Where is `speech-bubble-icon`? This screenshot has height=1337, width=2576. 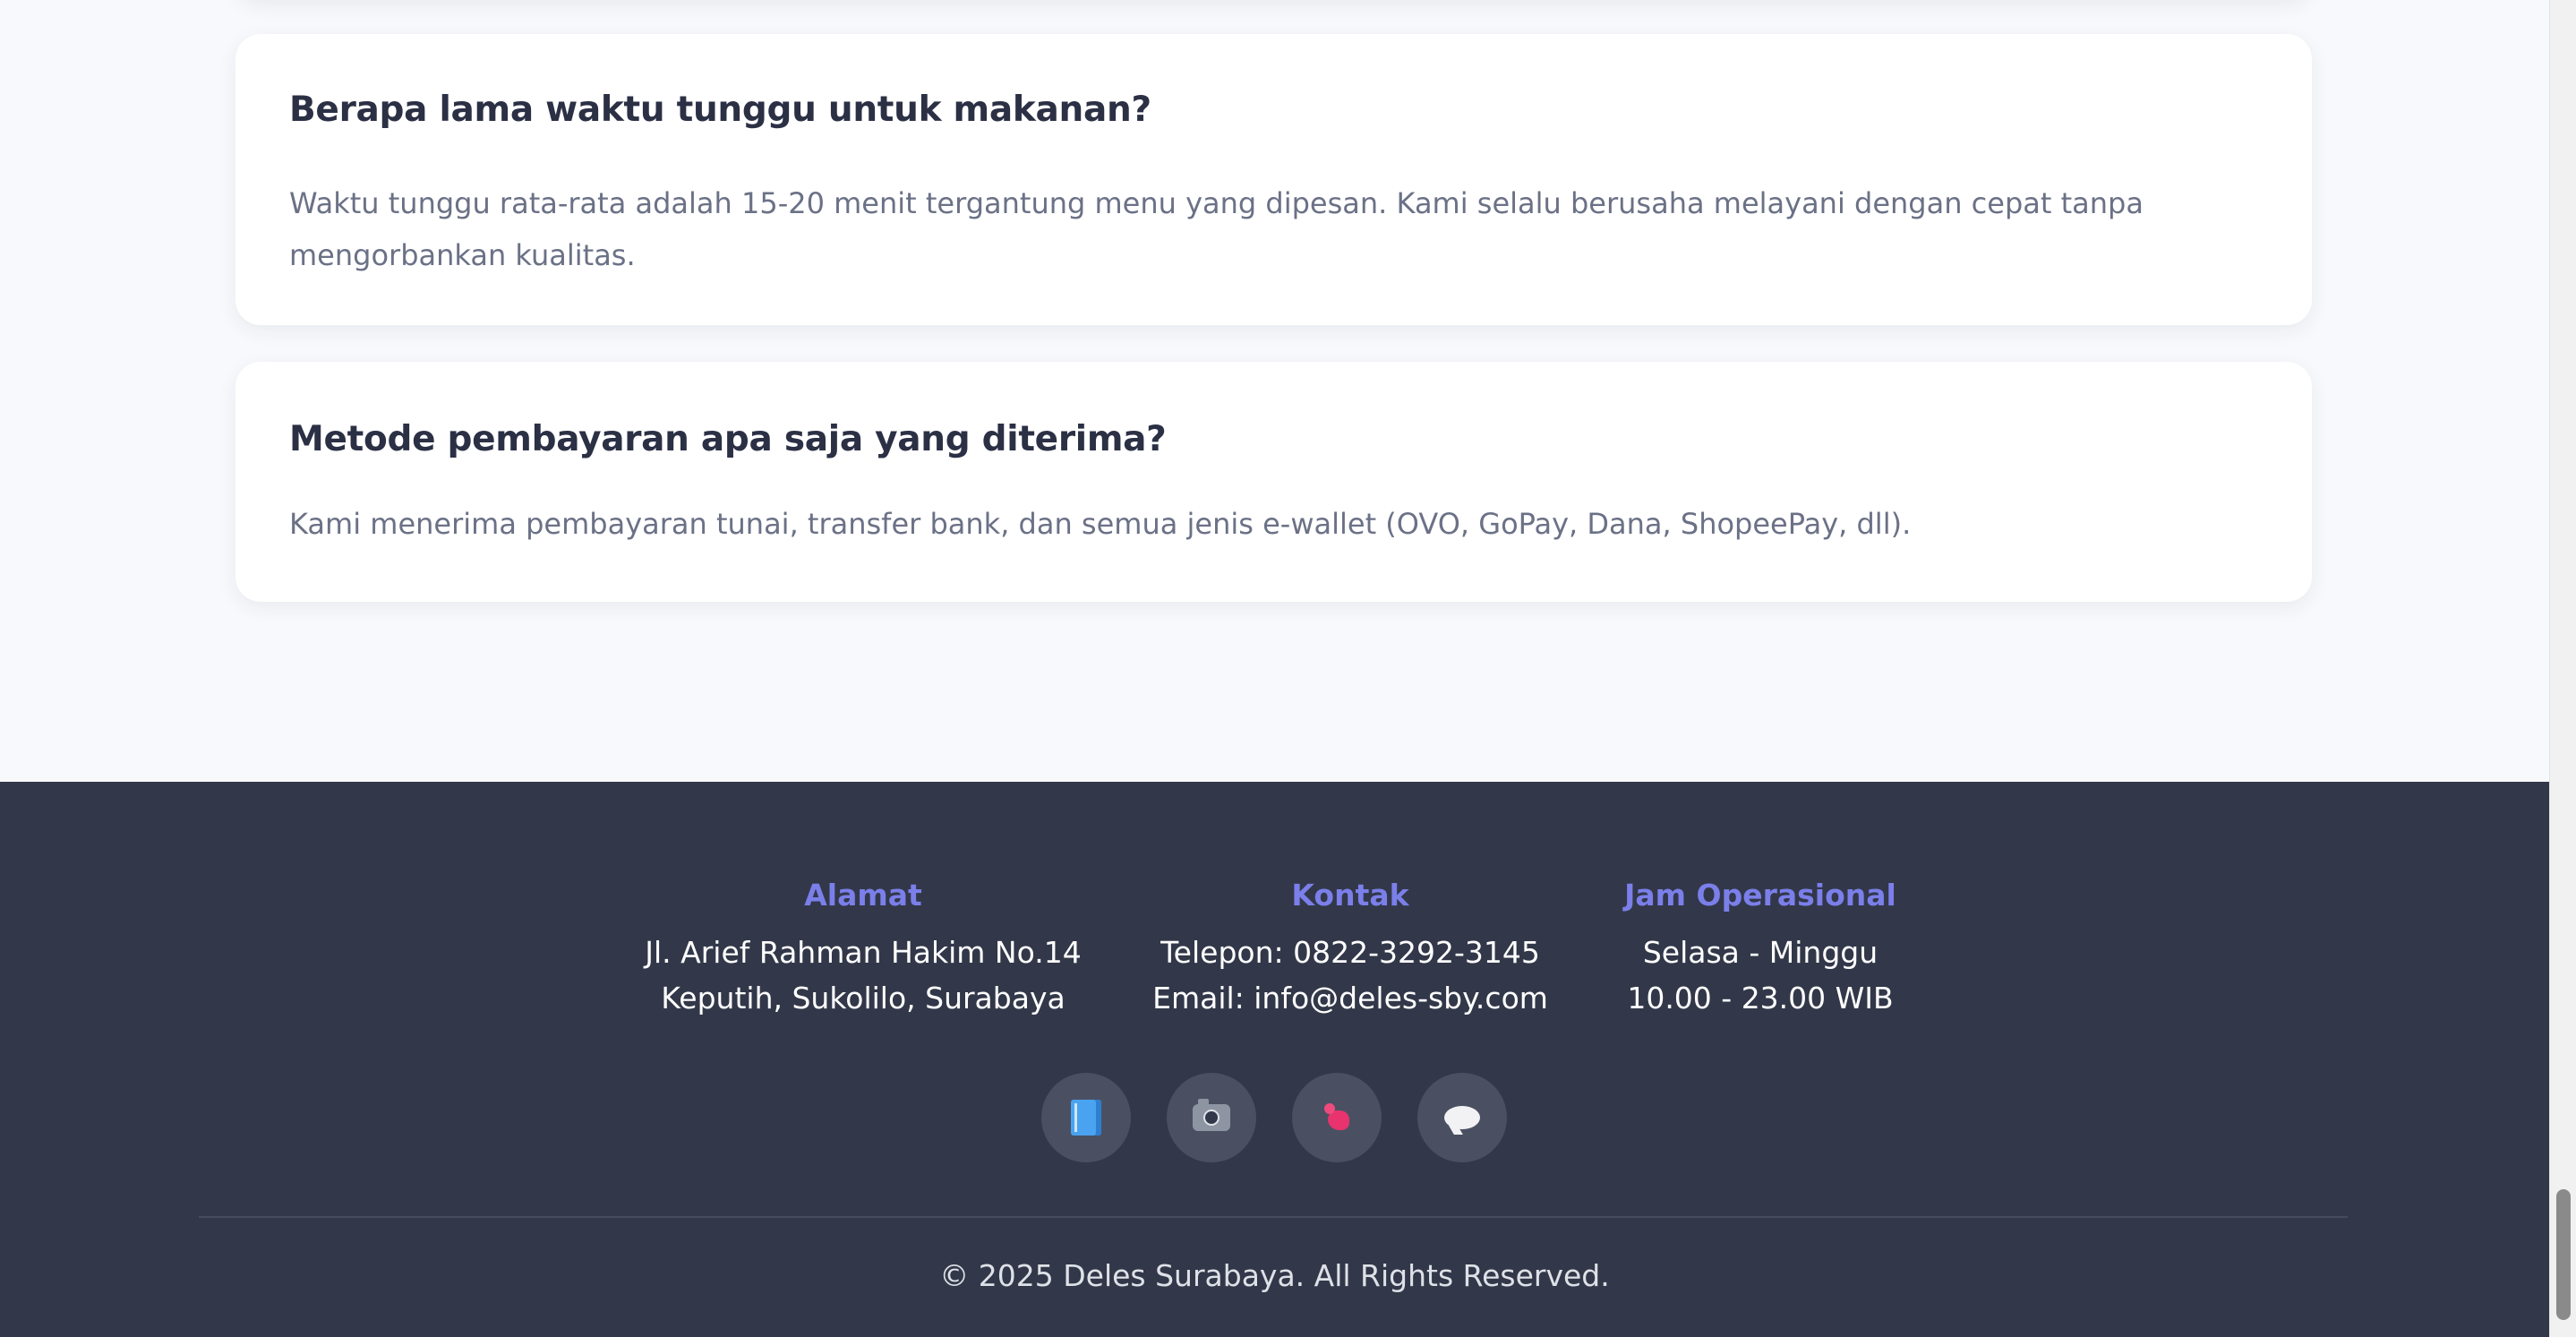
speech-bubble-icon is located at coordinates (1462, 1117).